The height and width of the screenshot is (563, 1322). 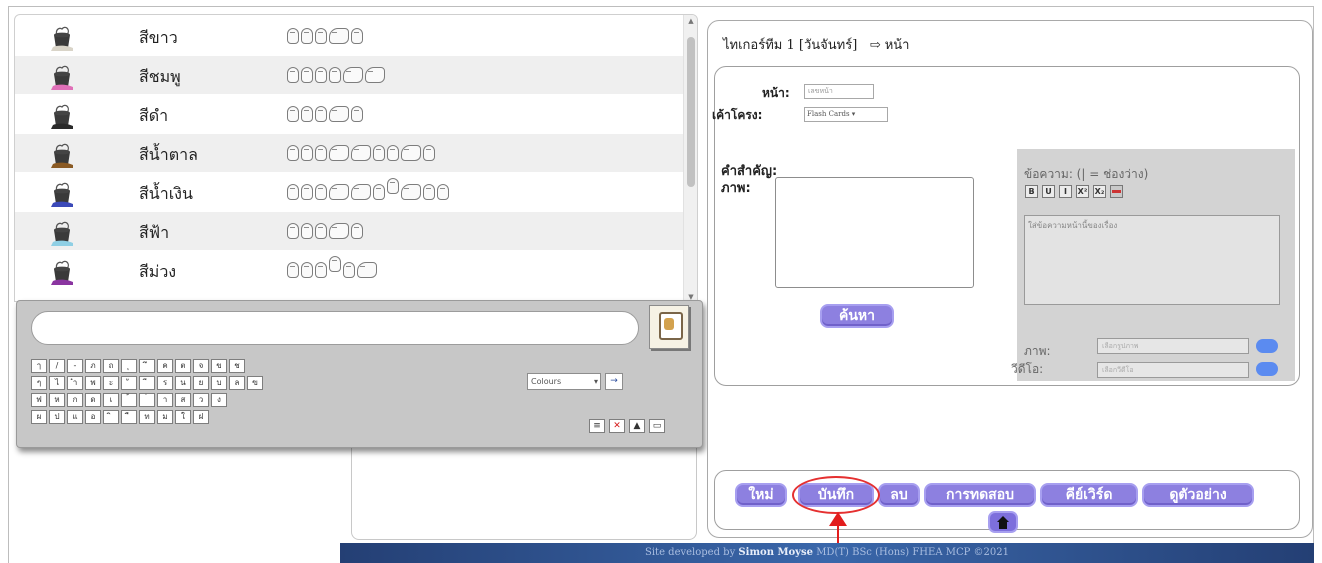 What do you see at coordinates (147, 383) in the screenshot?
I see `keyboard-key: ี` at bounding box center [147, 383].